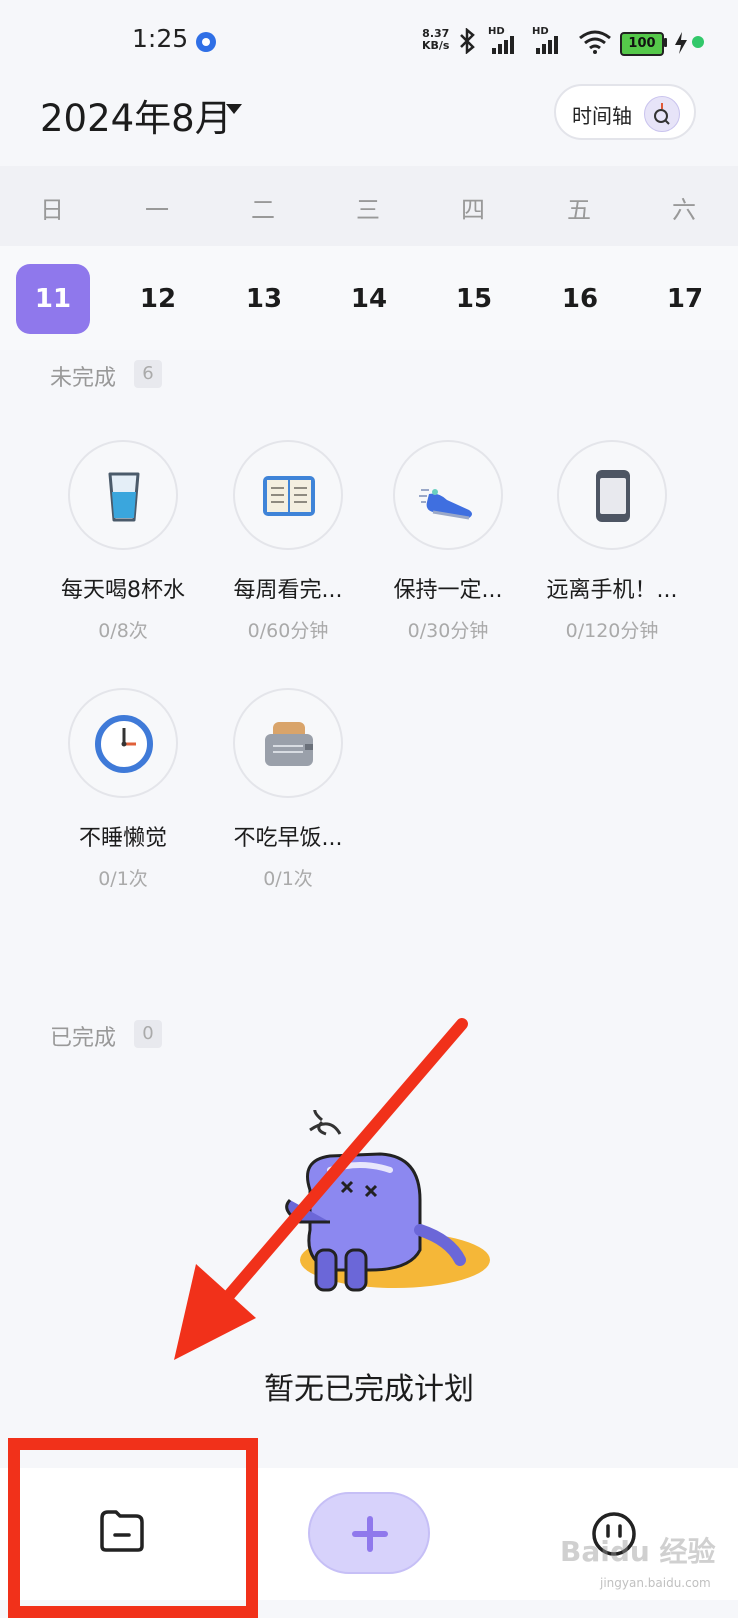 This screenshot has height=1618, width=738. Describe the element at coordinates (148, 1034) in the screenshot. I see `completed-count-badge: 0` at that location.